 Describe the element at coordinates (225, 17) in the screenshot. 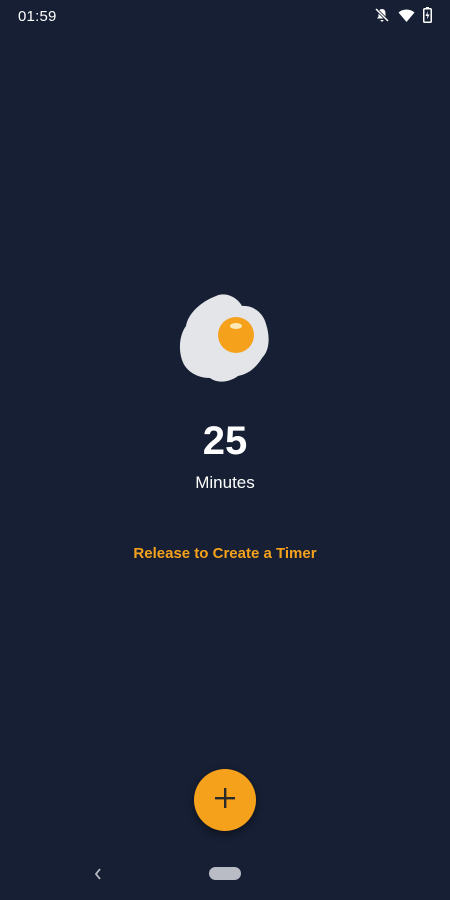

I see `status-bar: 01:59` at that location.